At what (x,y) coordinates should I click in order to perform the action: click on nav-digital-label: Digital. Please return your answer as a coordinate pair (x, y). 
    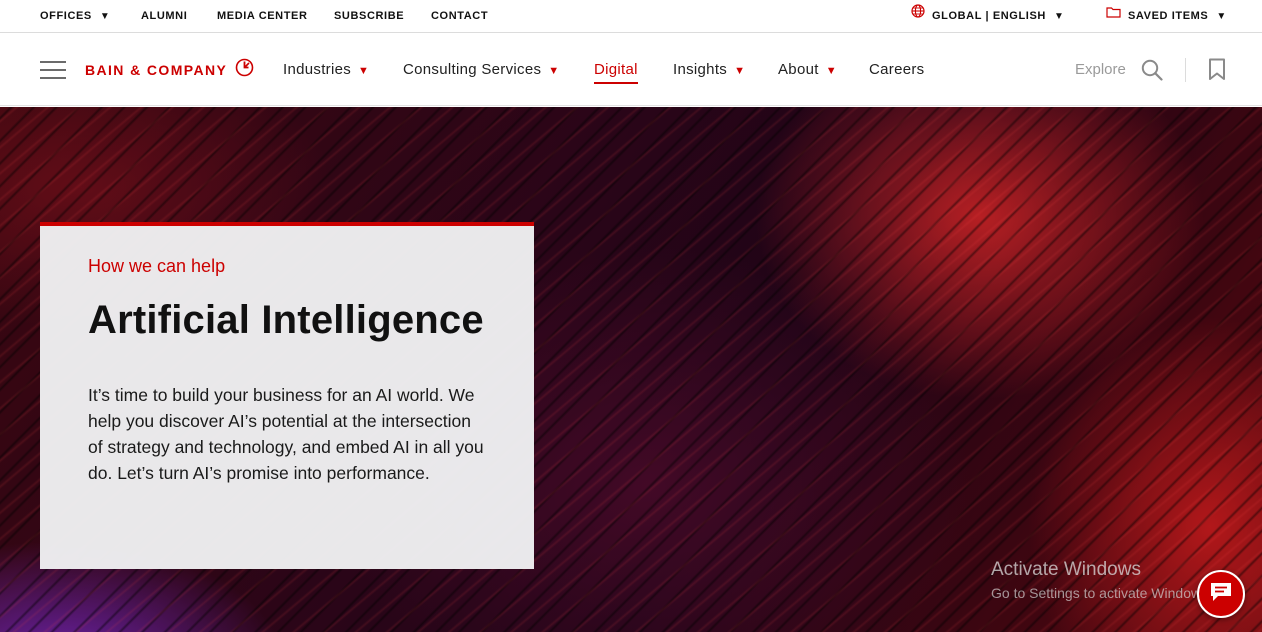
    Looking at the image, I should click on (616, 69).